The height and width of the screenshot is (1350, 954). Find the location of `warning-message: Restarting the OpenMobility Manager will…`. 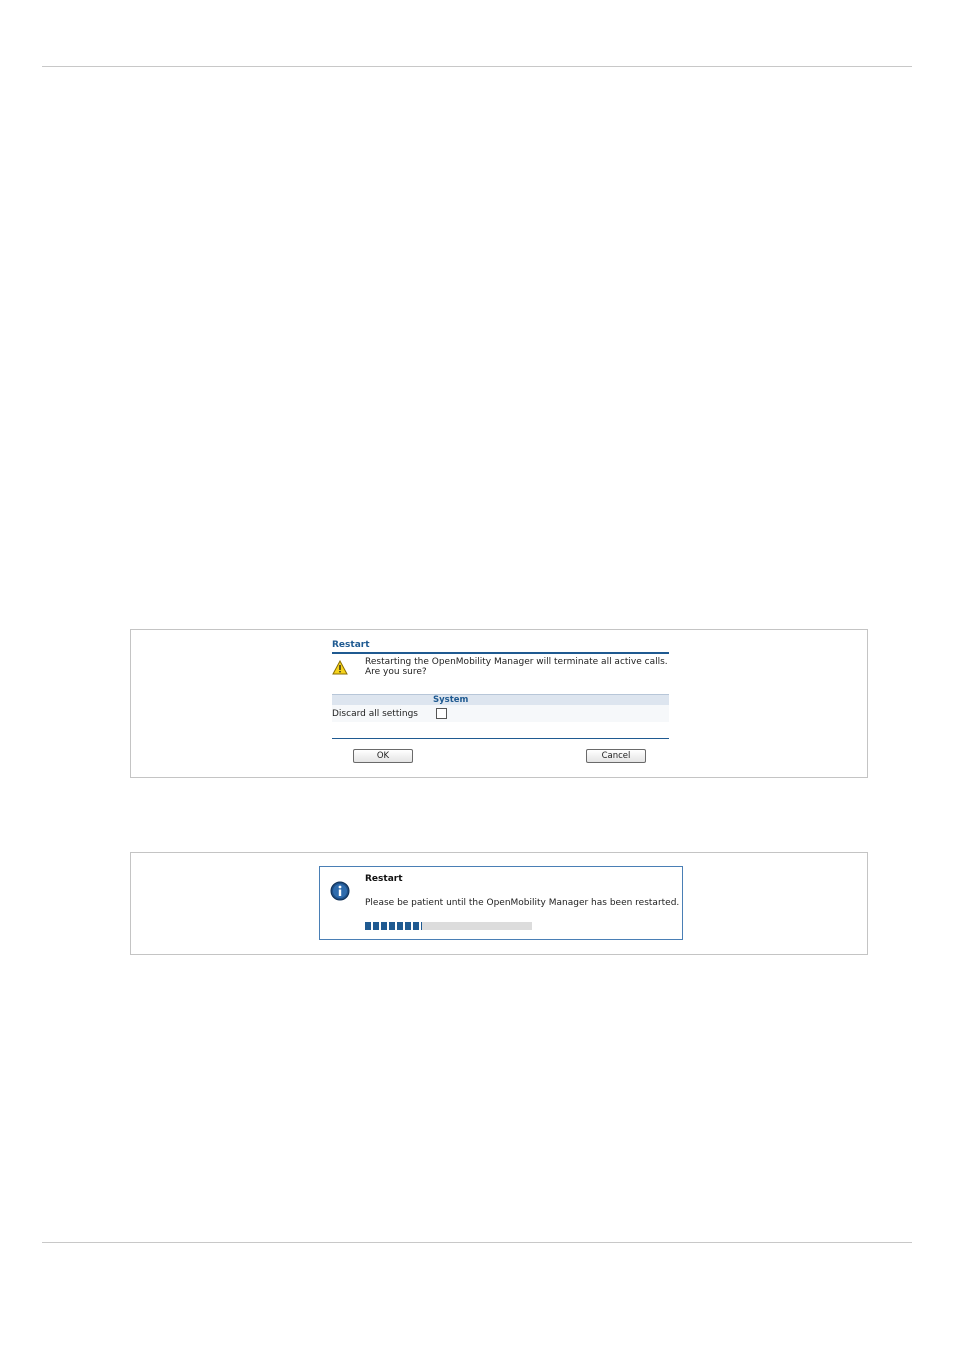

warning-message: Restarting the OpenMobility Manager will… is located at coordinates (516, 667).